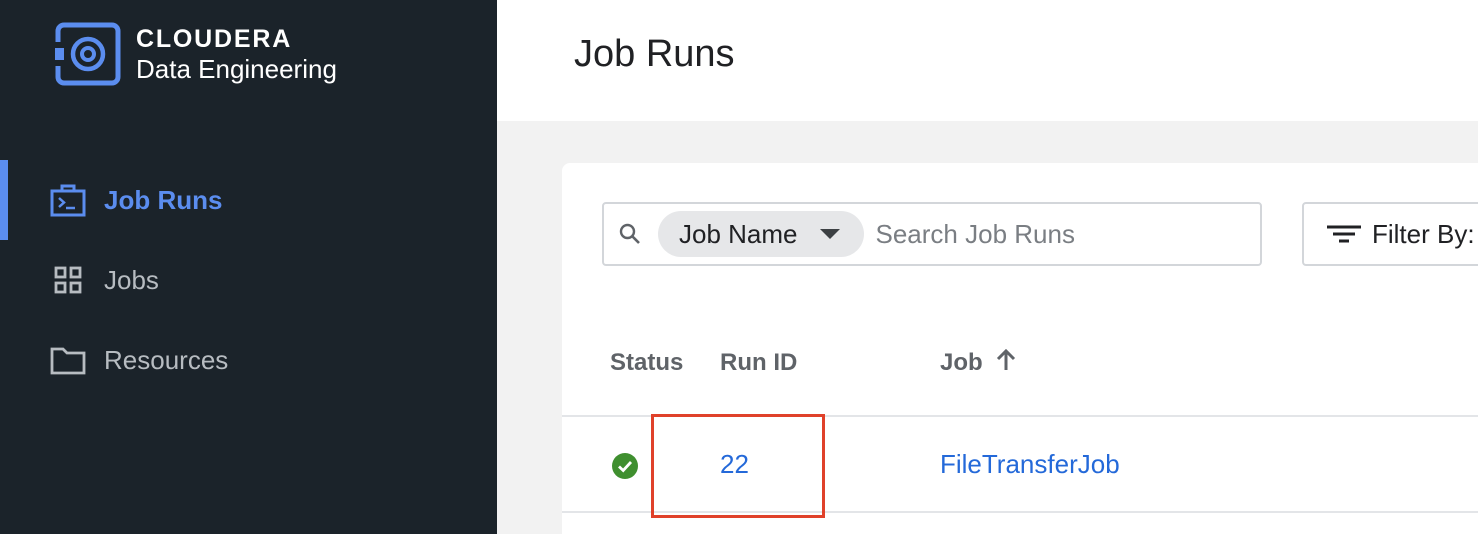  What do you see at coordinates (1423, 233) in the screenshot?
I see `filter-by-label: Filter By:` at bounding box center [1423, 233].